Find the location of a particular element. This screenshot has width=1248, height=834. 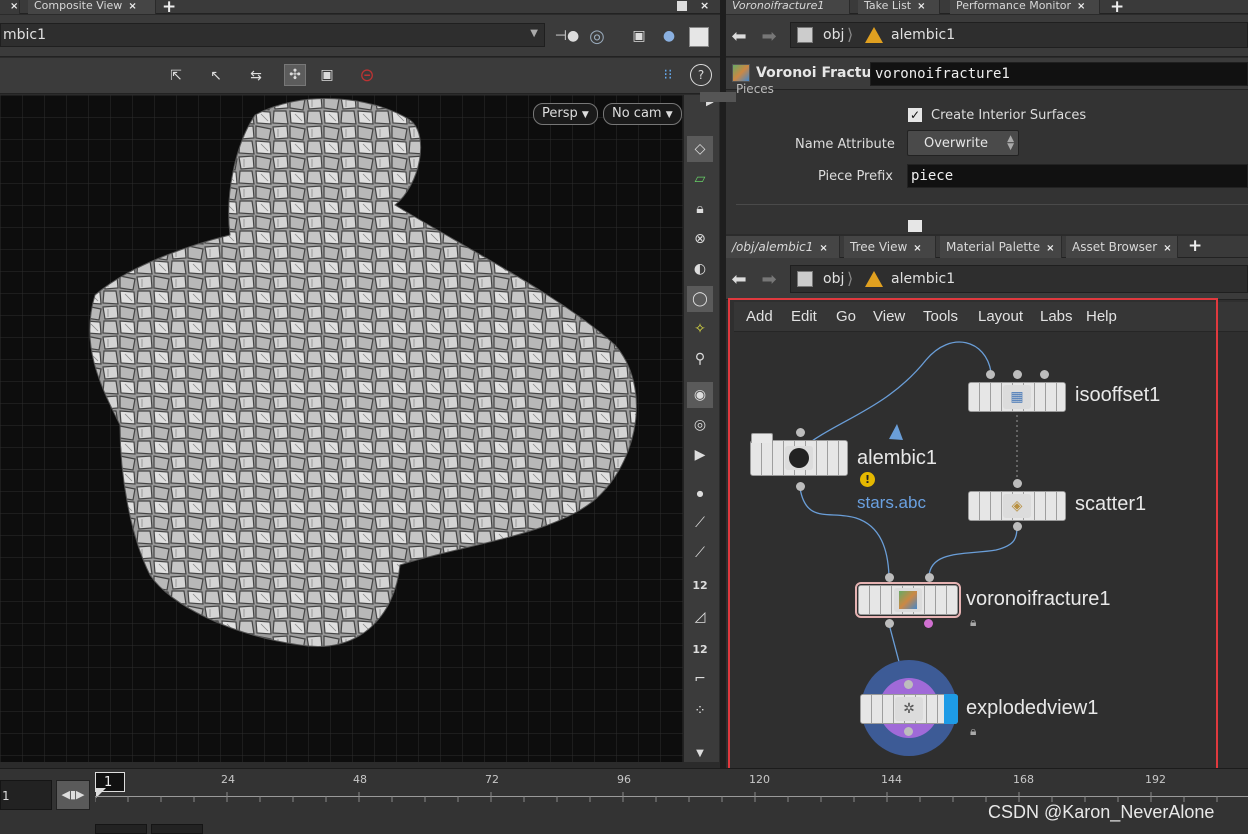

display-square-icon is located at coordinates (699, 37).